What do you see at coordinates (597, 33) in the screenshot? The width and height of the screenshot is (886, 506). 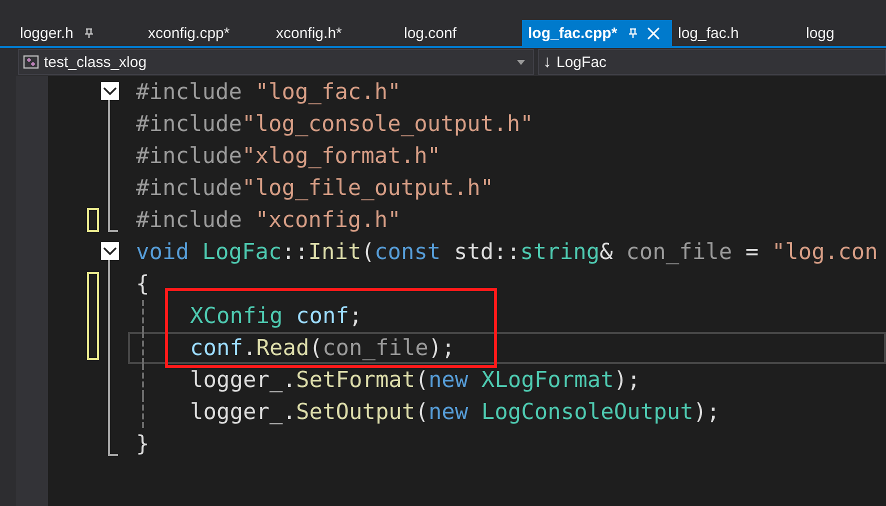 I see `file-tab: log_fac.cpp*` at bounding box center [597, 33].